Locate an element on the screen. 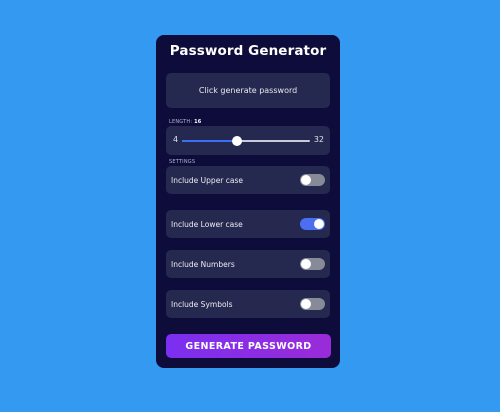 The image size is (500, 412). generate-password-button: Generate Password is located at coordinates (248, 346).